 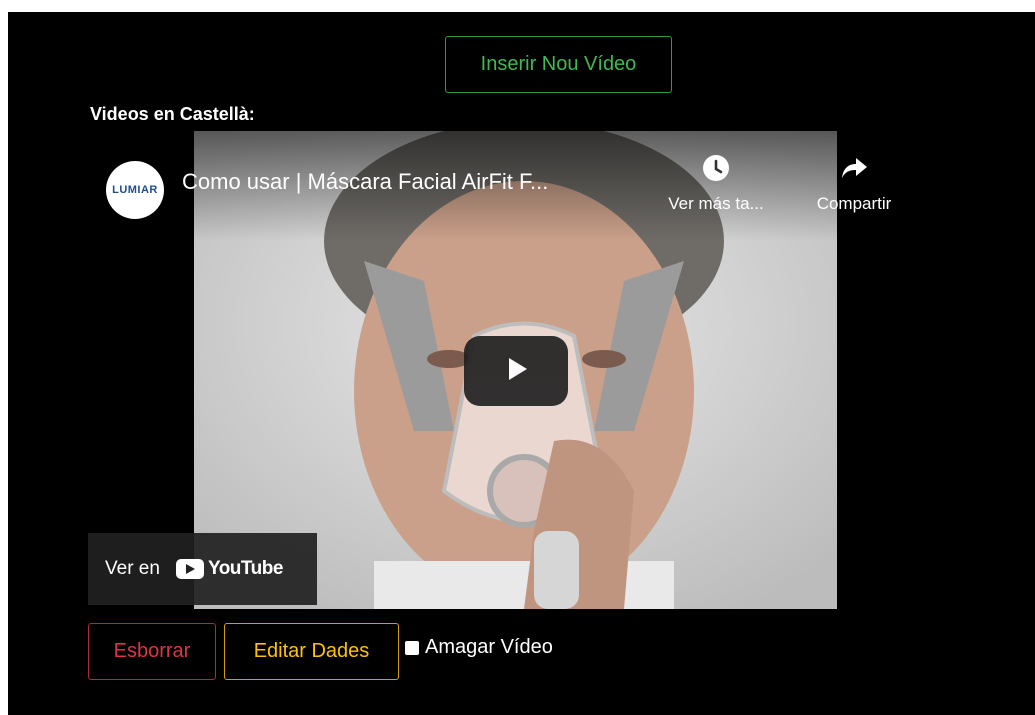 I want to click on share-label: Compartir, so click(x=854, y=203).